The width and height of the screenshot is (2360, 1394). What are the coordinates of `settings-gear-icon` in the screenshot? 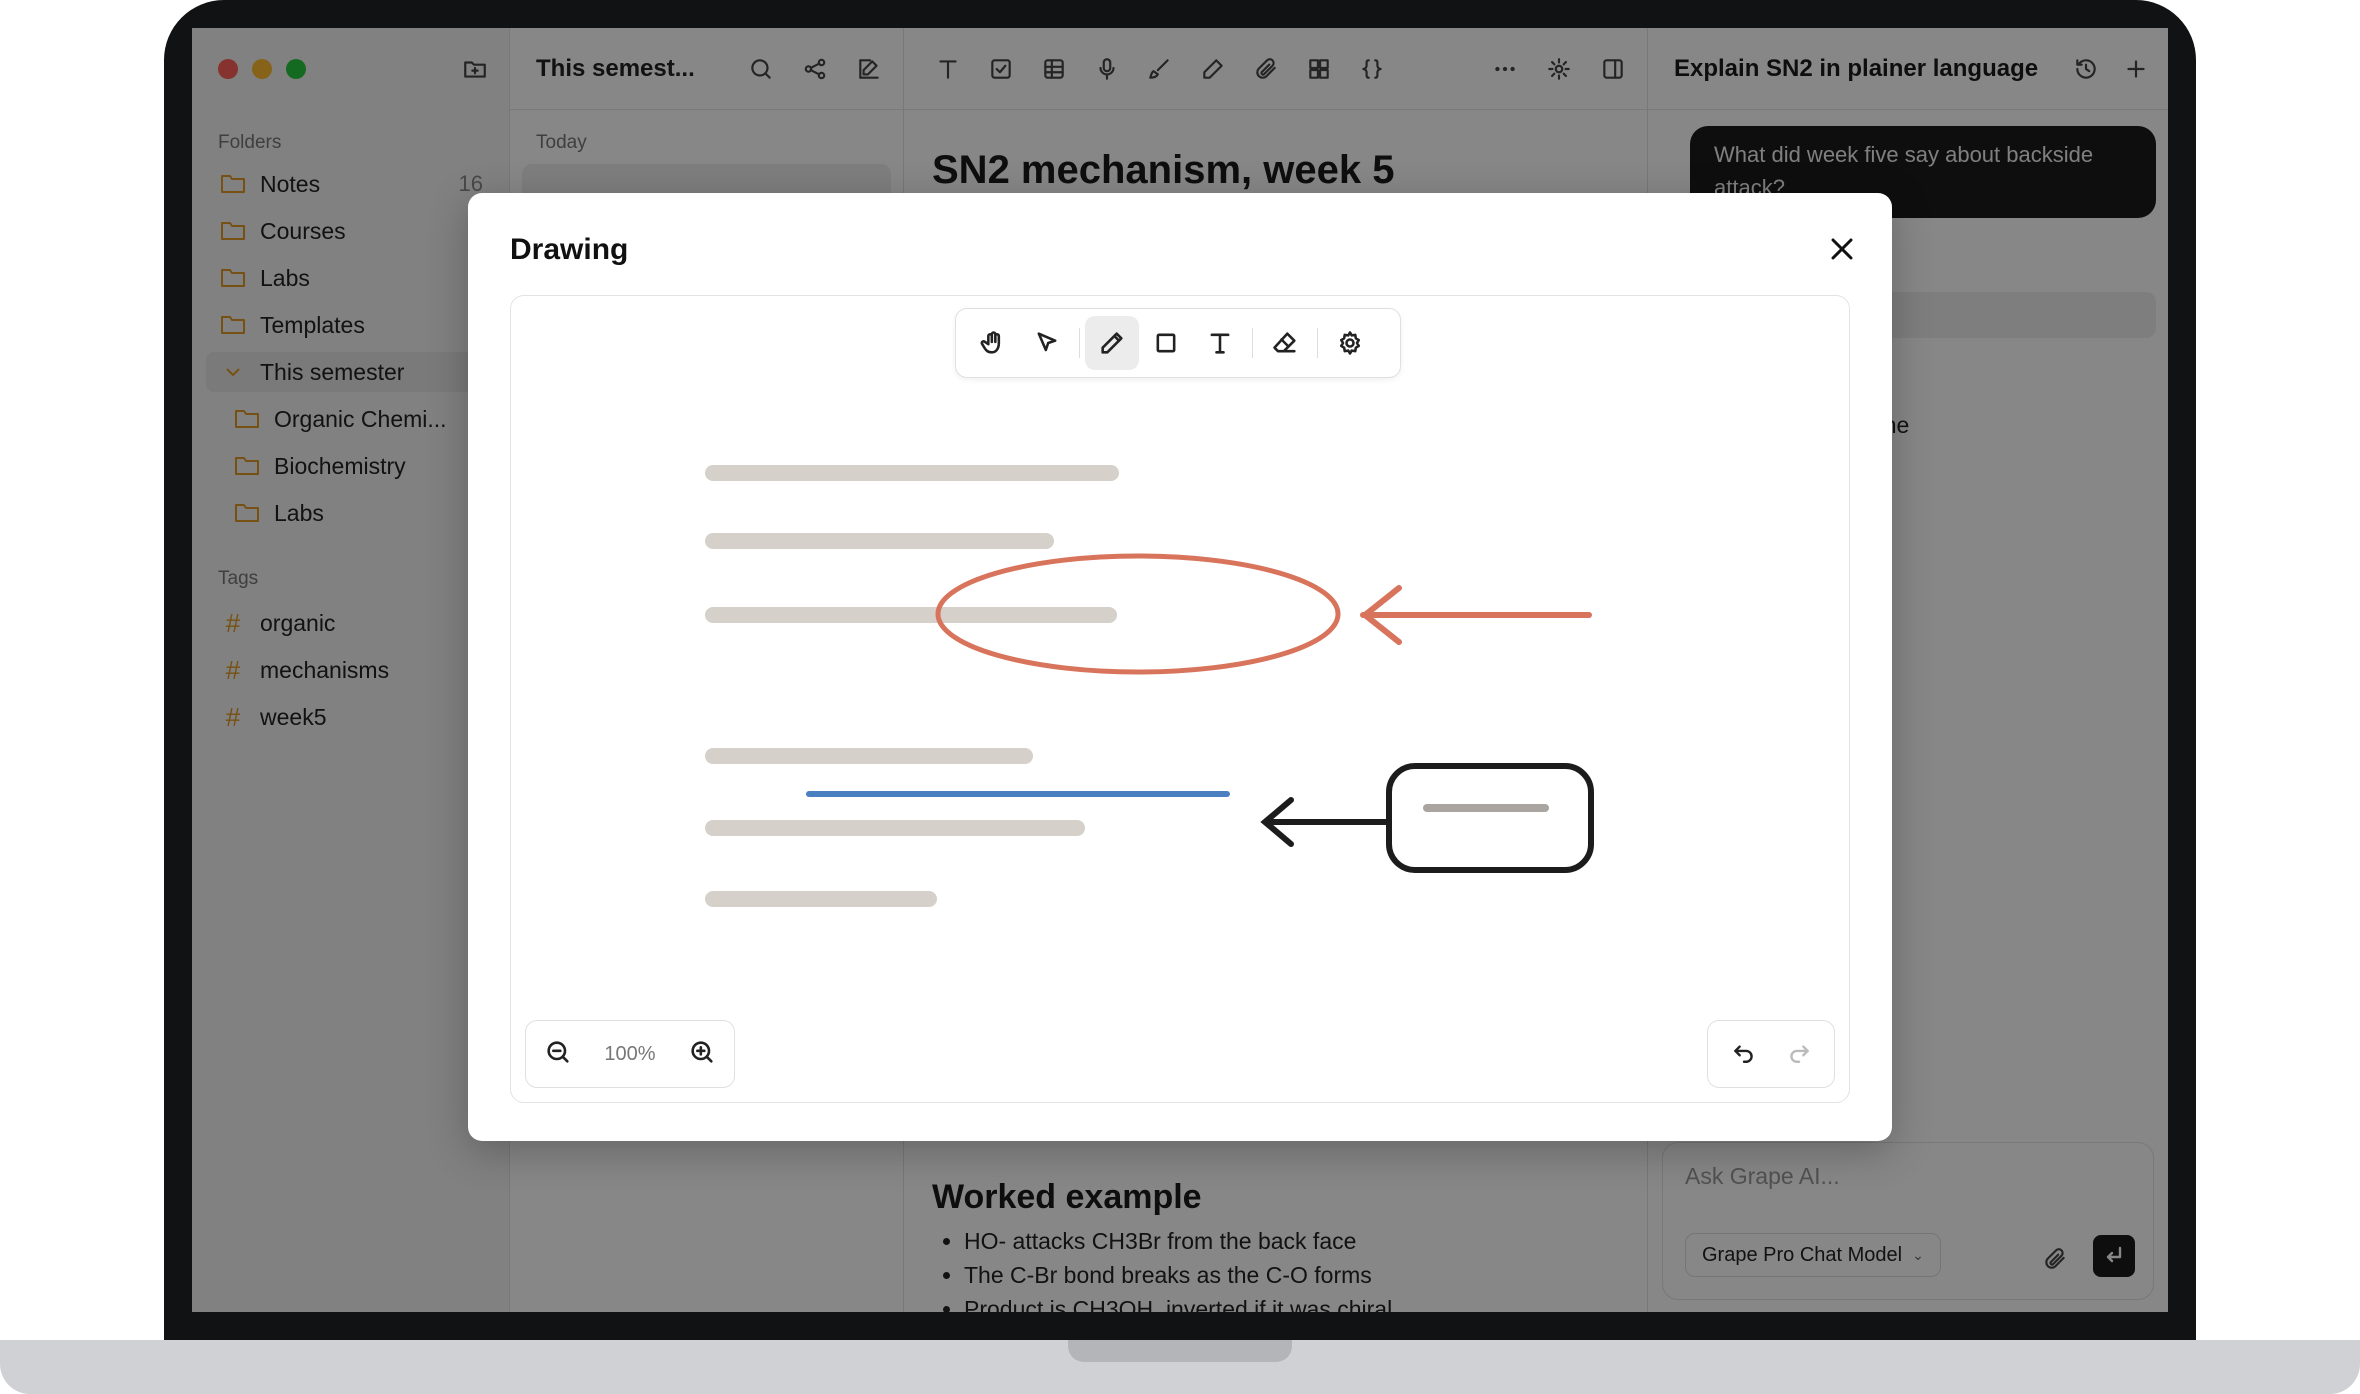 It's located at (1350, 343).